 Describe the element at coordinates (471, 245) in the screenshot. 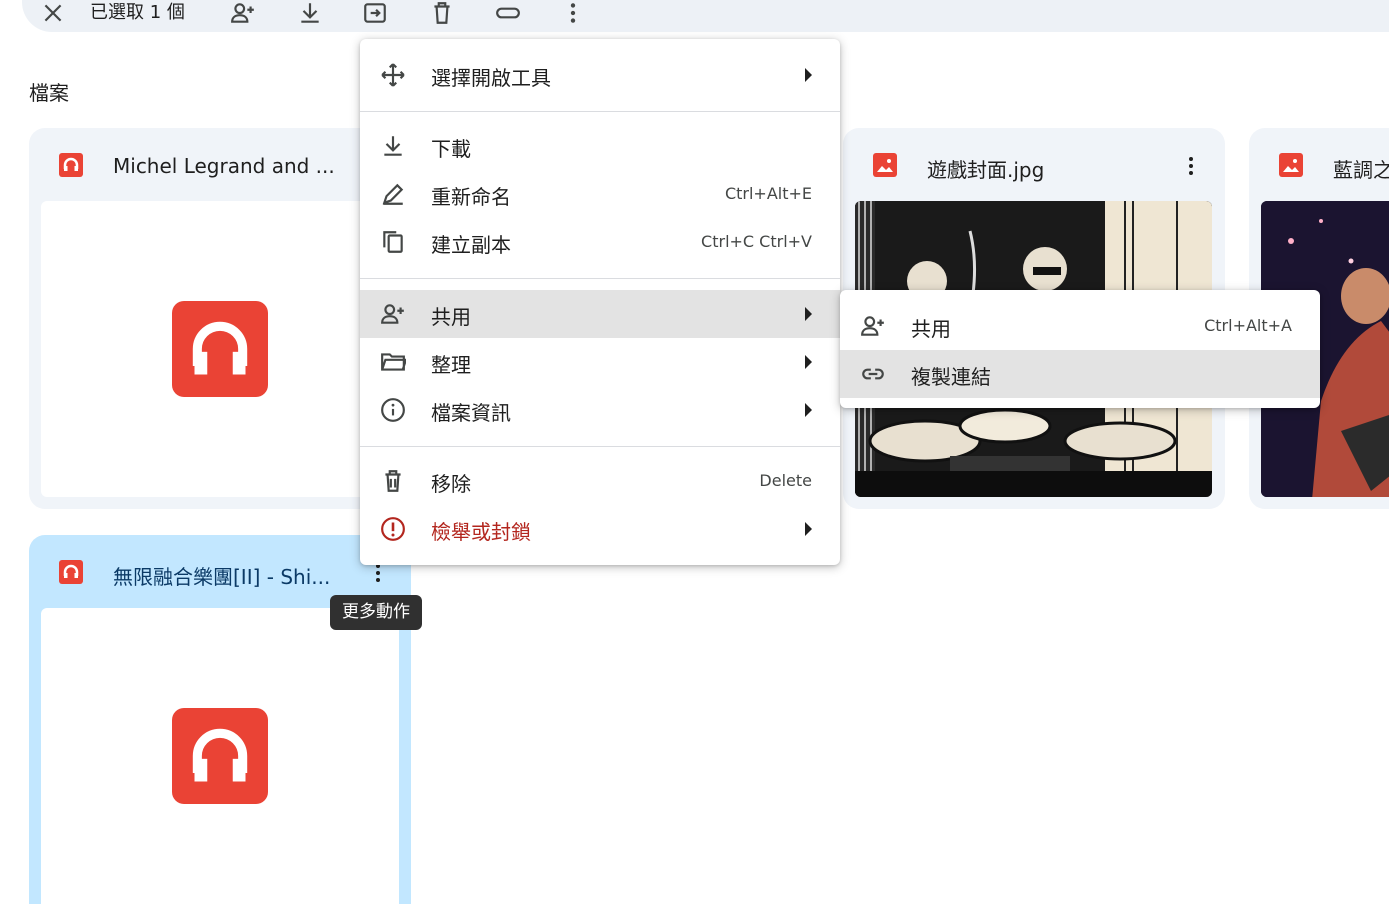

I see `menu-item-label: 建立副本` at that location.